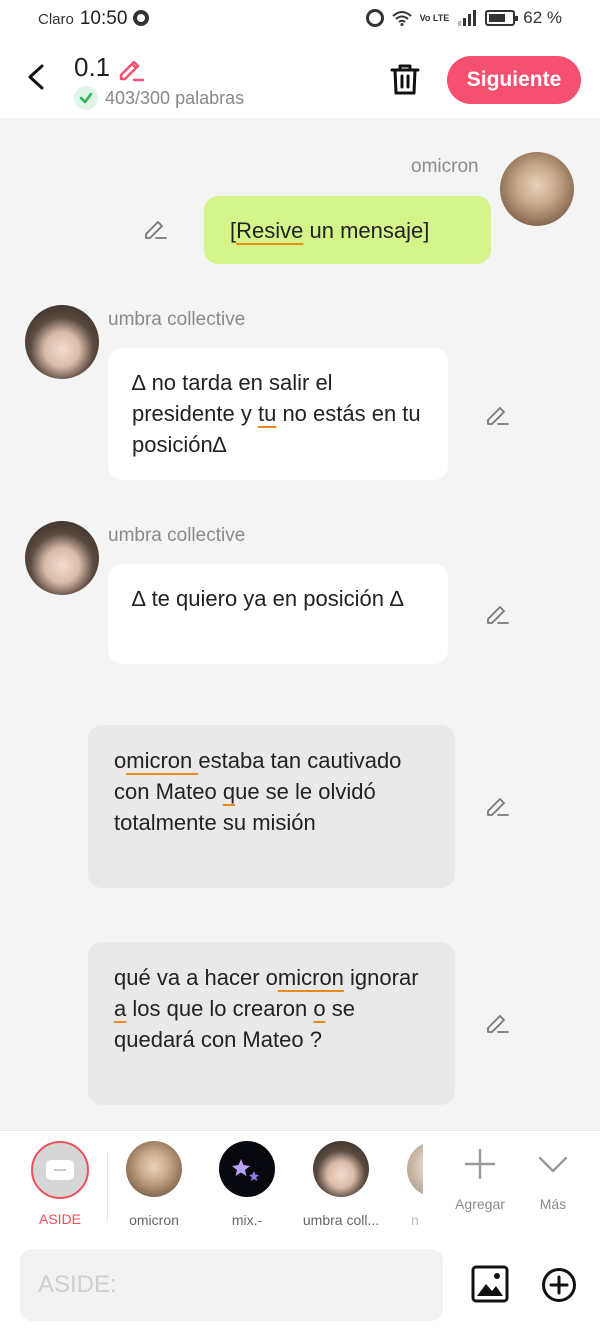 The height and width of the screenshot is (1333, 600). Describe the element at coordinates (120, 760) in the screenshot. I see `text-segment: o` at that location.